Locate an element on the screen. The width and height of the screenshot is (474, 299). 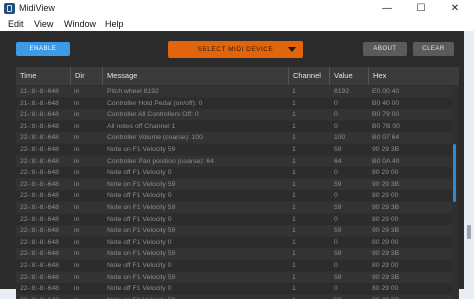
column-header-time: Time is located at coordinates (43, 76).